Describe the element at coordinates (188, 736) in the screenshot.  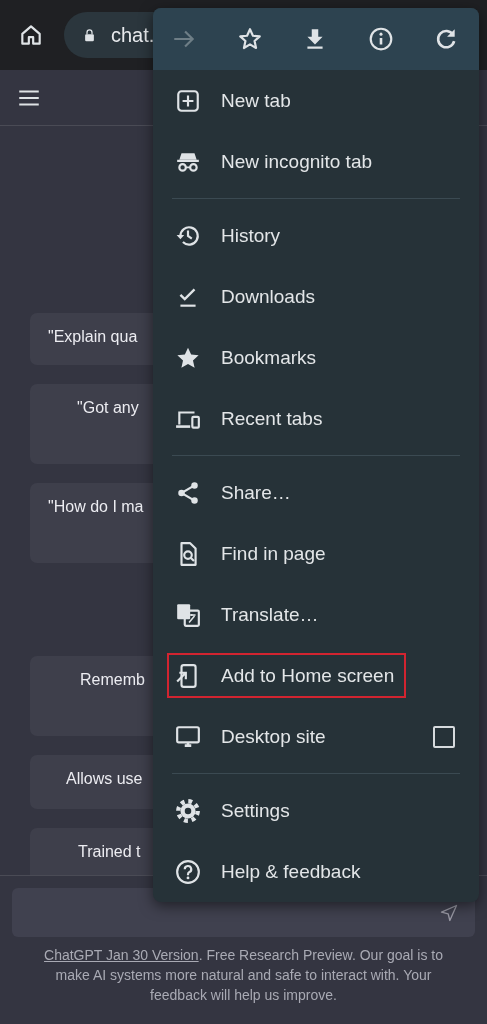
I see `monitor-icon` at that location.